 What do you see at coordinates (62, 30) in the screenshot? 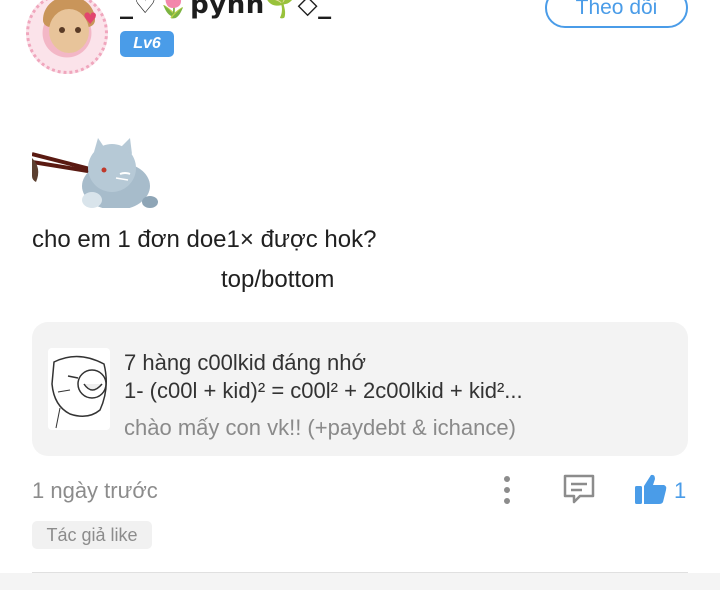
I see `avatar-eye-left` at bounding box center [62, 30].